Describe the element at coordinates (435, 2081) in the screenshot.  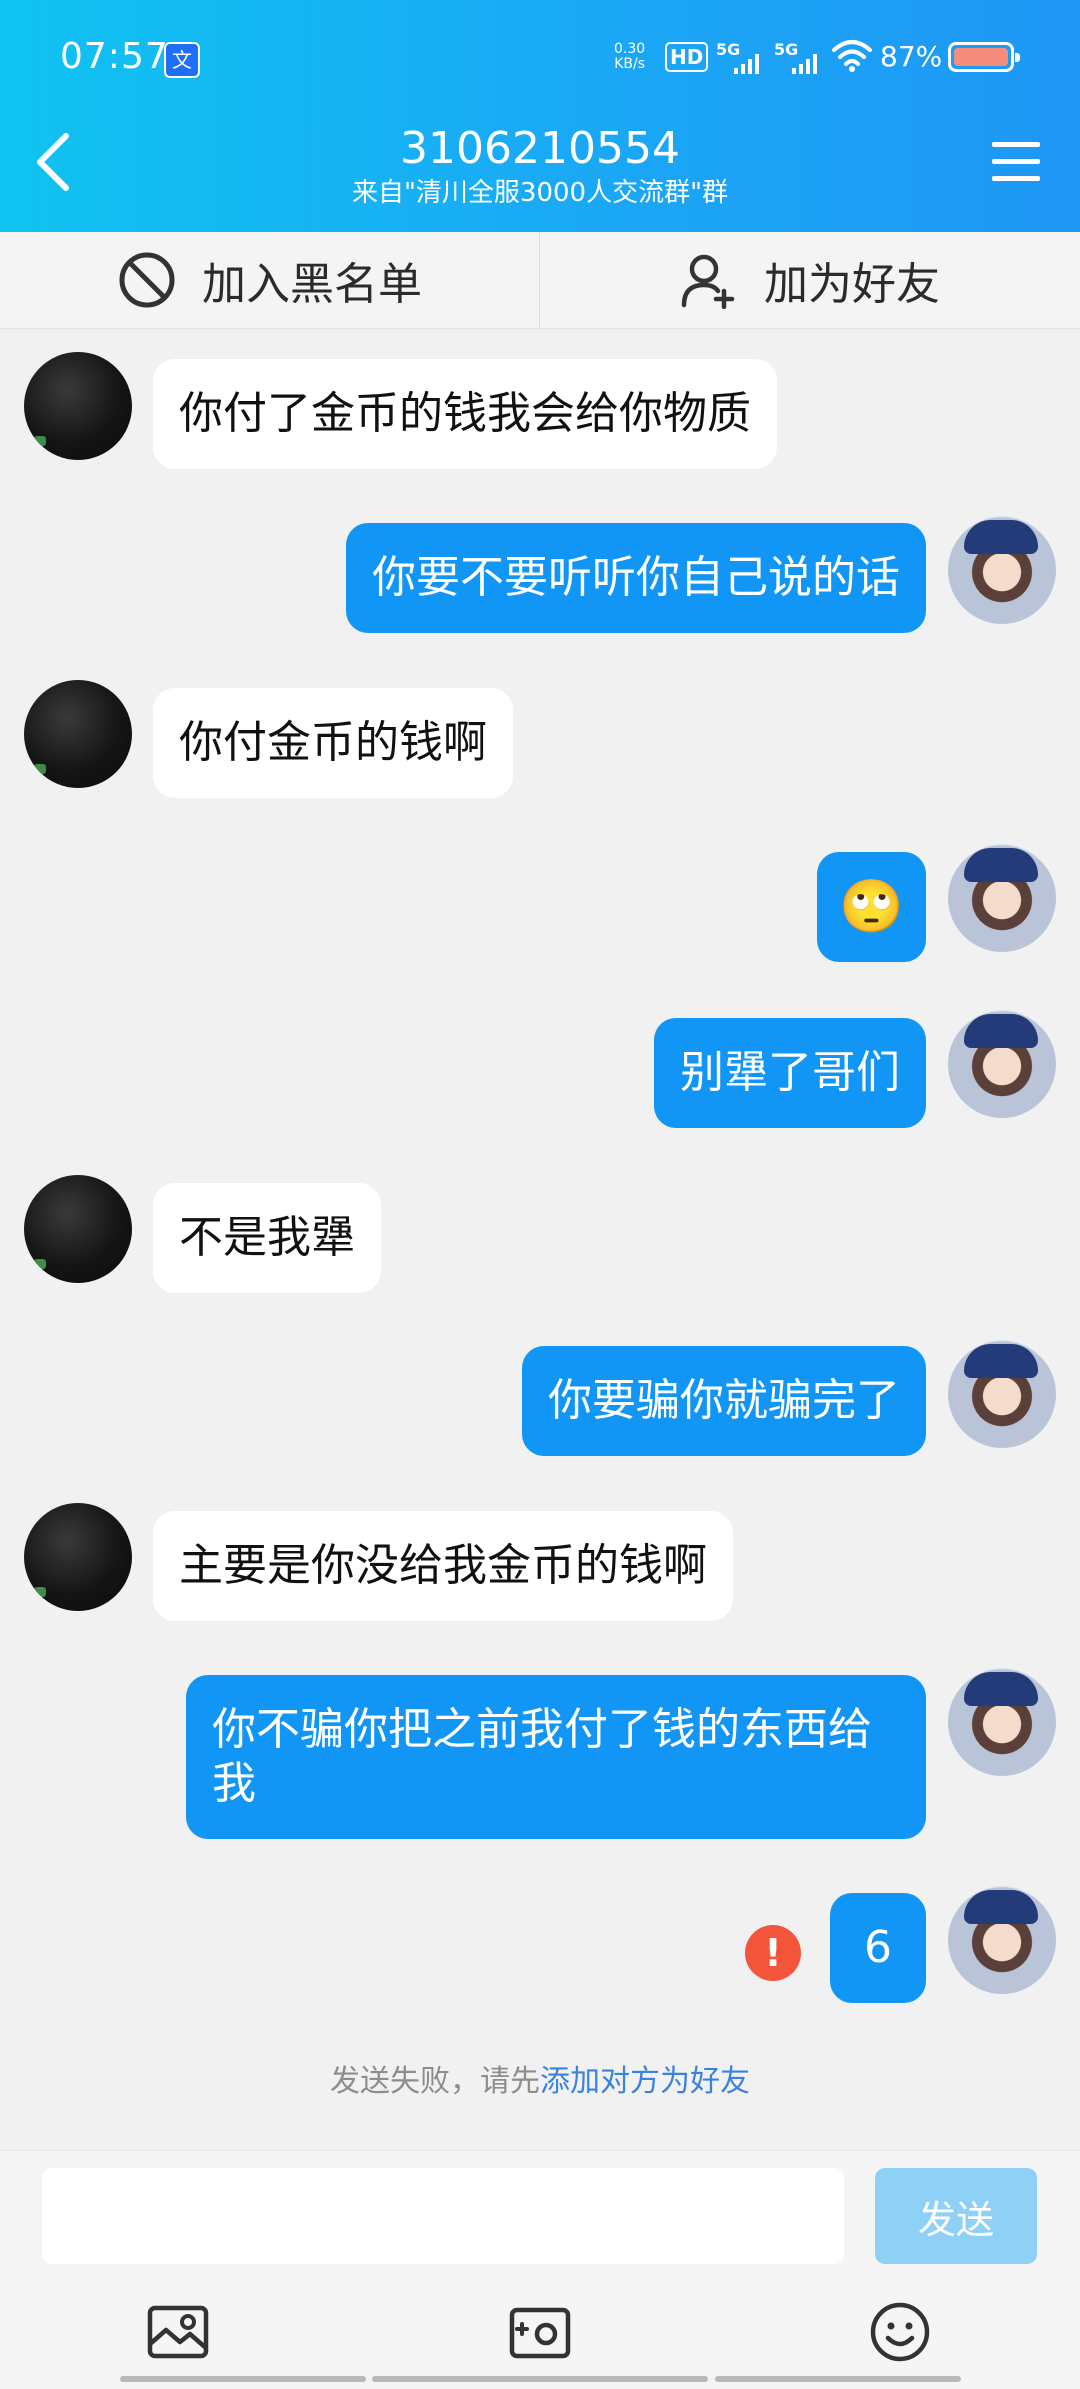
I see `send-failed-text: 发送失败，请先` at that location.